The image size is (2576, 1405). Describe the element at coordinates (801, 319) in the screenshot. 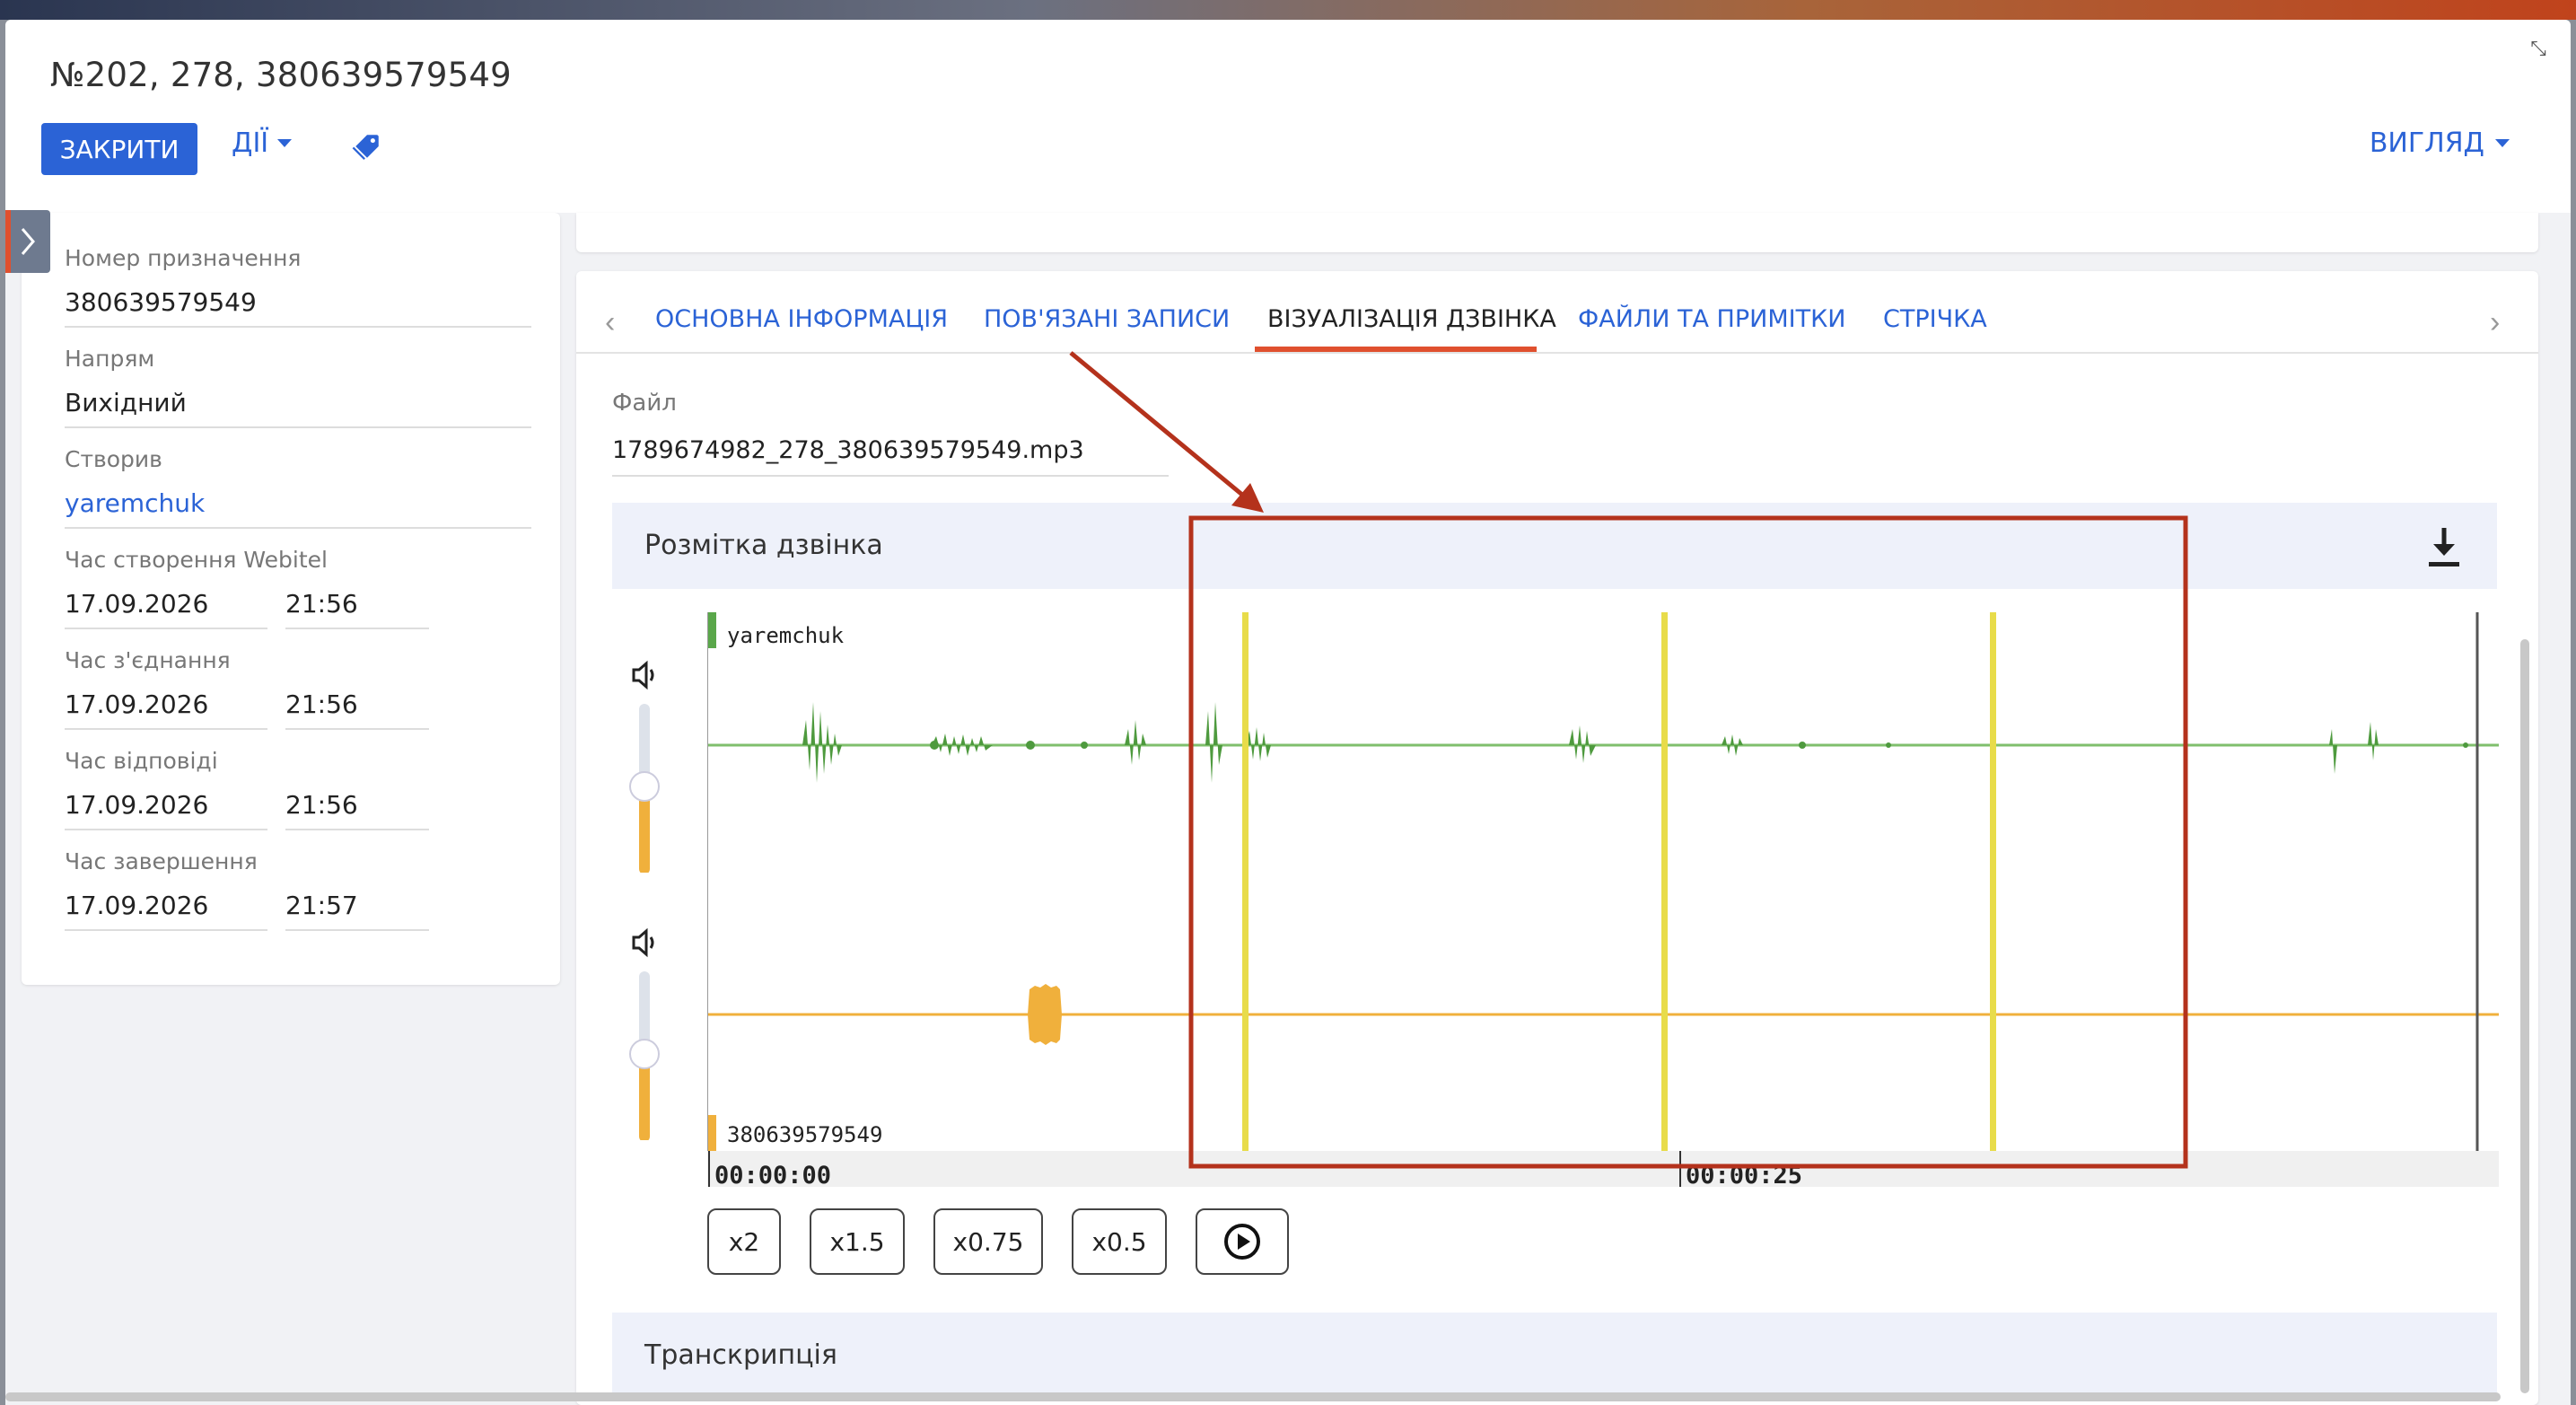

I see `tab-main-info: ОСНОВНА ІНФОРМАЦІЯ` at that location.